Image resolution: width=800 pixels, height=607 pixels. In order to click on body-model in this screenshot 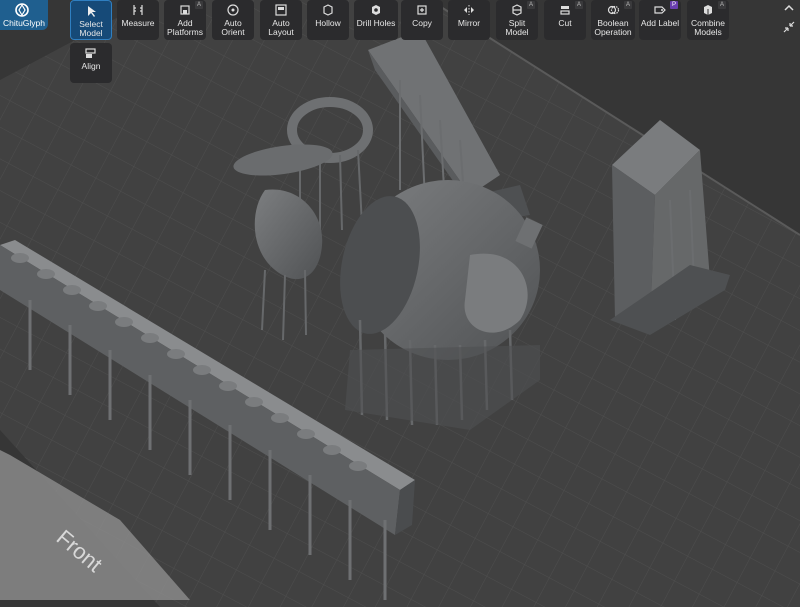, I will do `click(435, 305)`.